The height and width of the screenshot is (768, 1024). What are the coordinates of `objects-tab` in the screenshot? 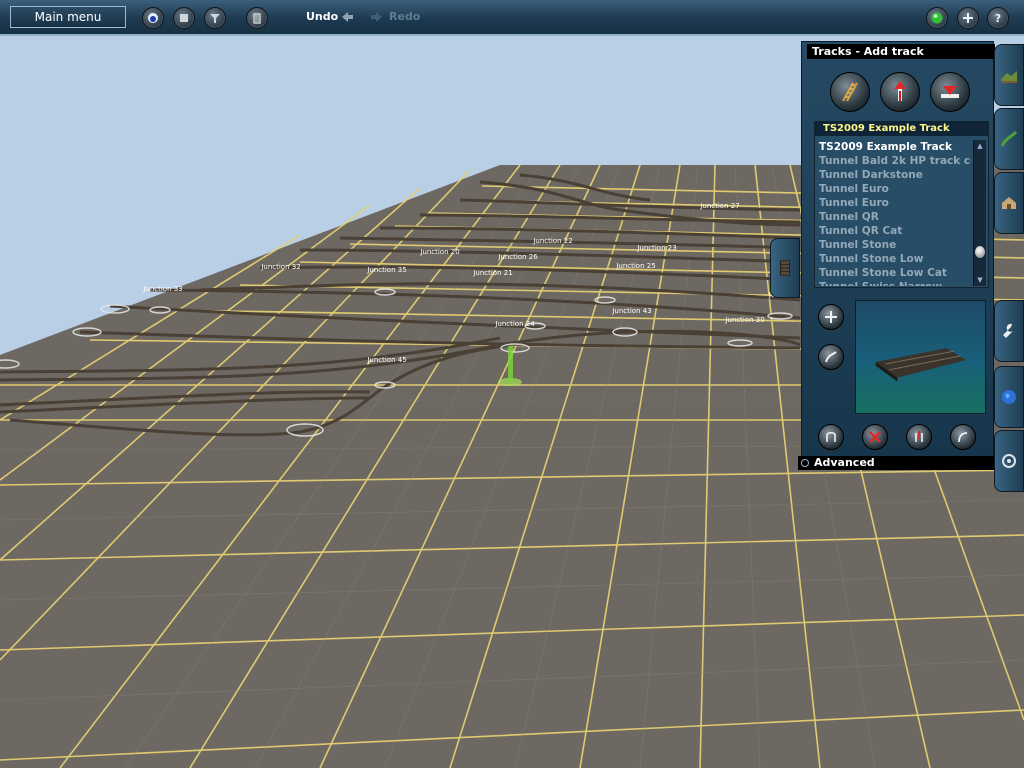 It's located at (1009, 203).